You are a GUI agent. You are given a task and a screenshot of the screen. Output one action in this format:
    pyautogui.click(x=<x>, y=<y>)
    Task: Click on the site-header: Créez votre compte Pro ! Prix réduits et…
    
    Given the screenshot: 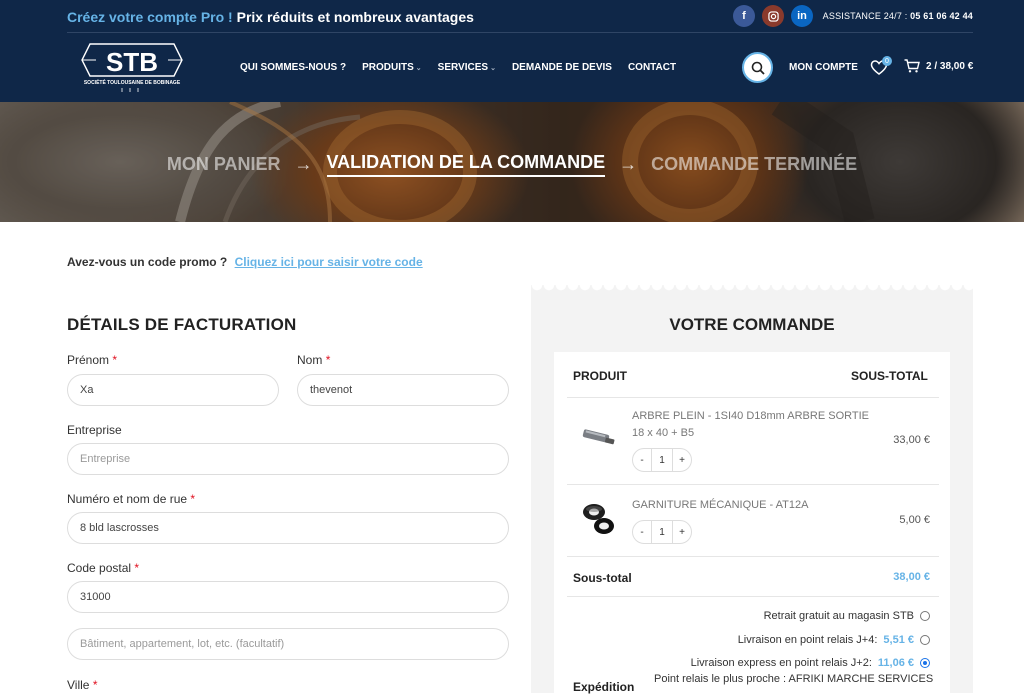 What is the action you would take?
    pyautogui.click(x=512, y=51)
    